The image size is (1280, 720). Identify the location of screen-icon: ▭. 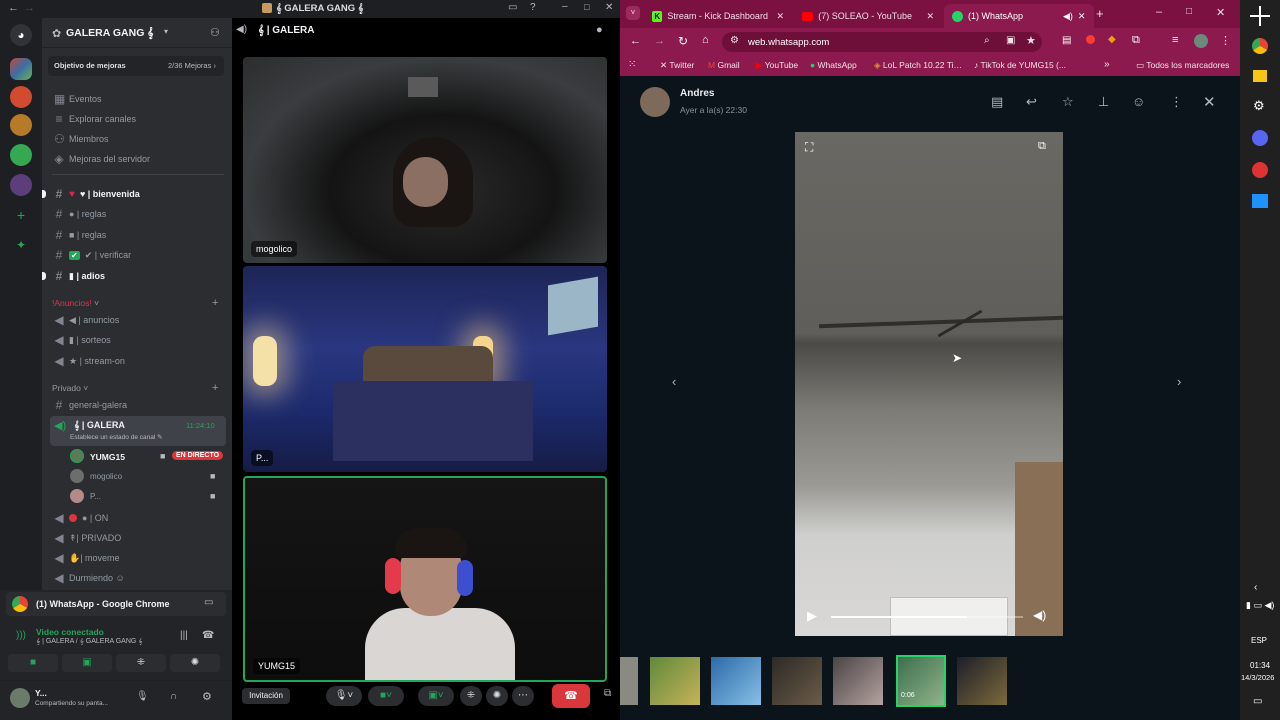
(208, 602).